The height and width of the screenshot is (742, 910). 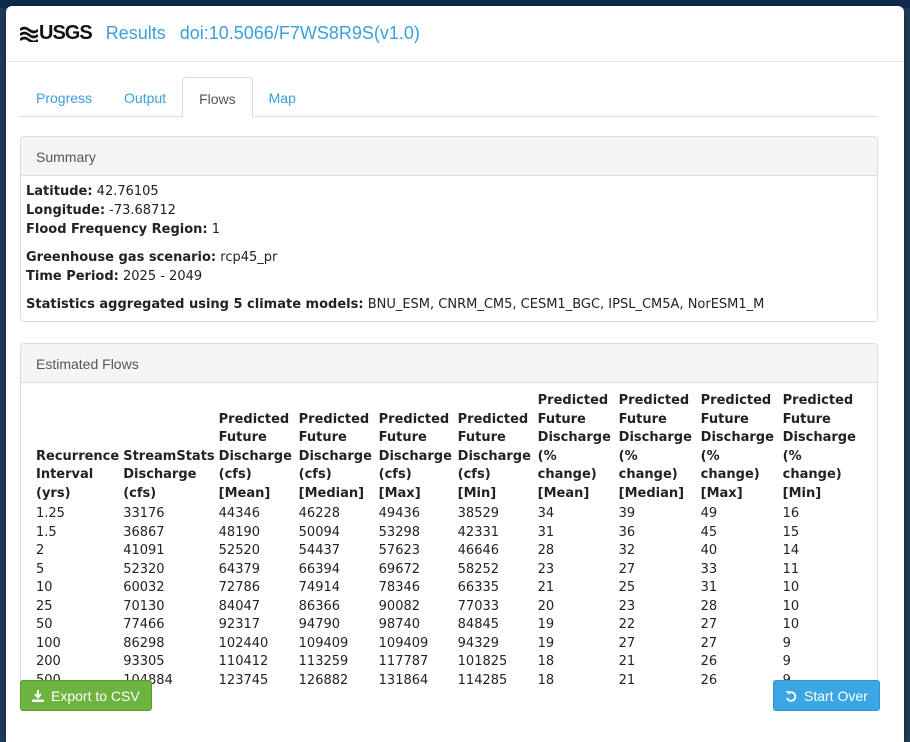 I want to click on column-header: Predicted Future Discharge (cfs) [Max], so click(x=415, y=456).